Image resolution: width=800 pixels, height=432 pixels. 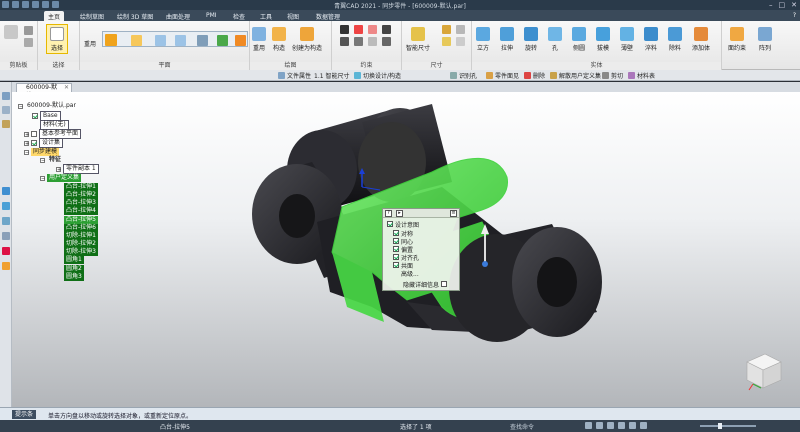 I want to click on pathfinder-icon, so click(x=6, y=96).